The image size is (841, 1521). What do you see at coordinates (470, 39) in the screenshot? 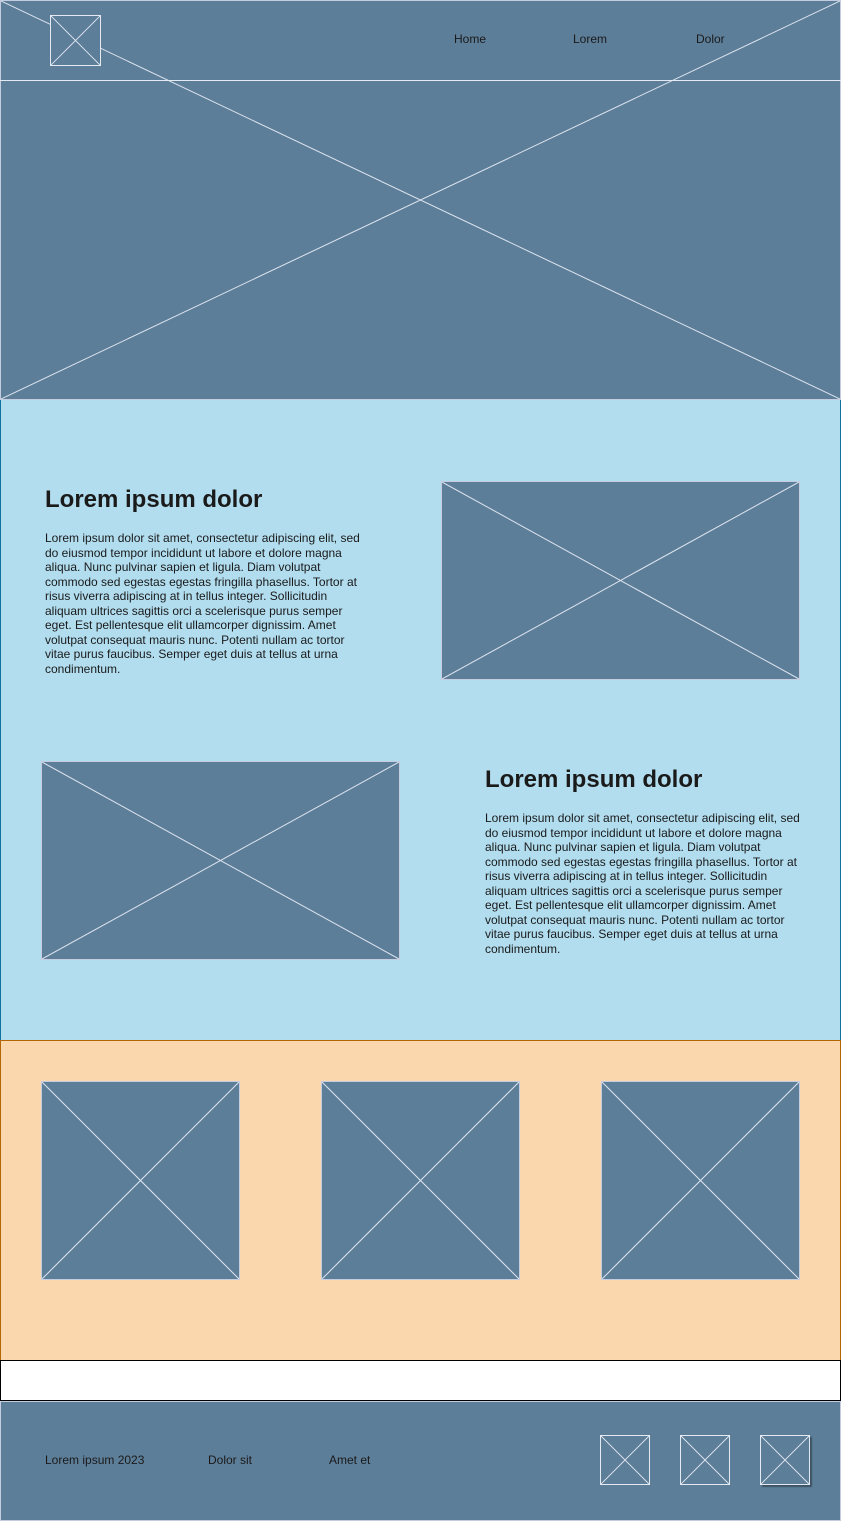
I see `nav-home: Home` at bounding box center [470, 39].